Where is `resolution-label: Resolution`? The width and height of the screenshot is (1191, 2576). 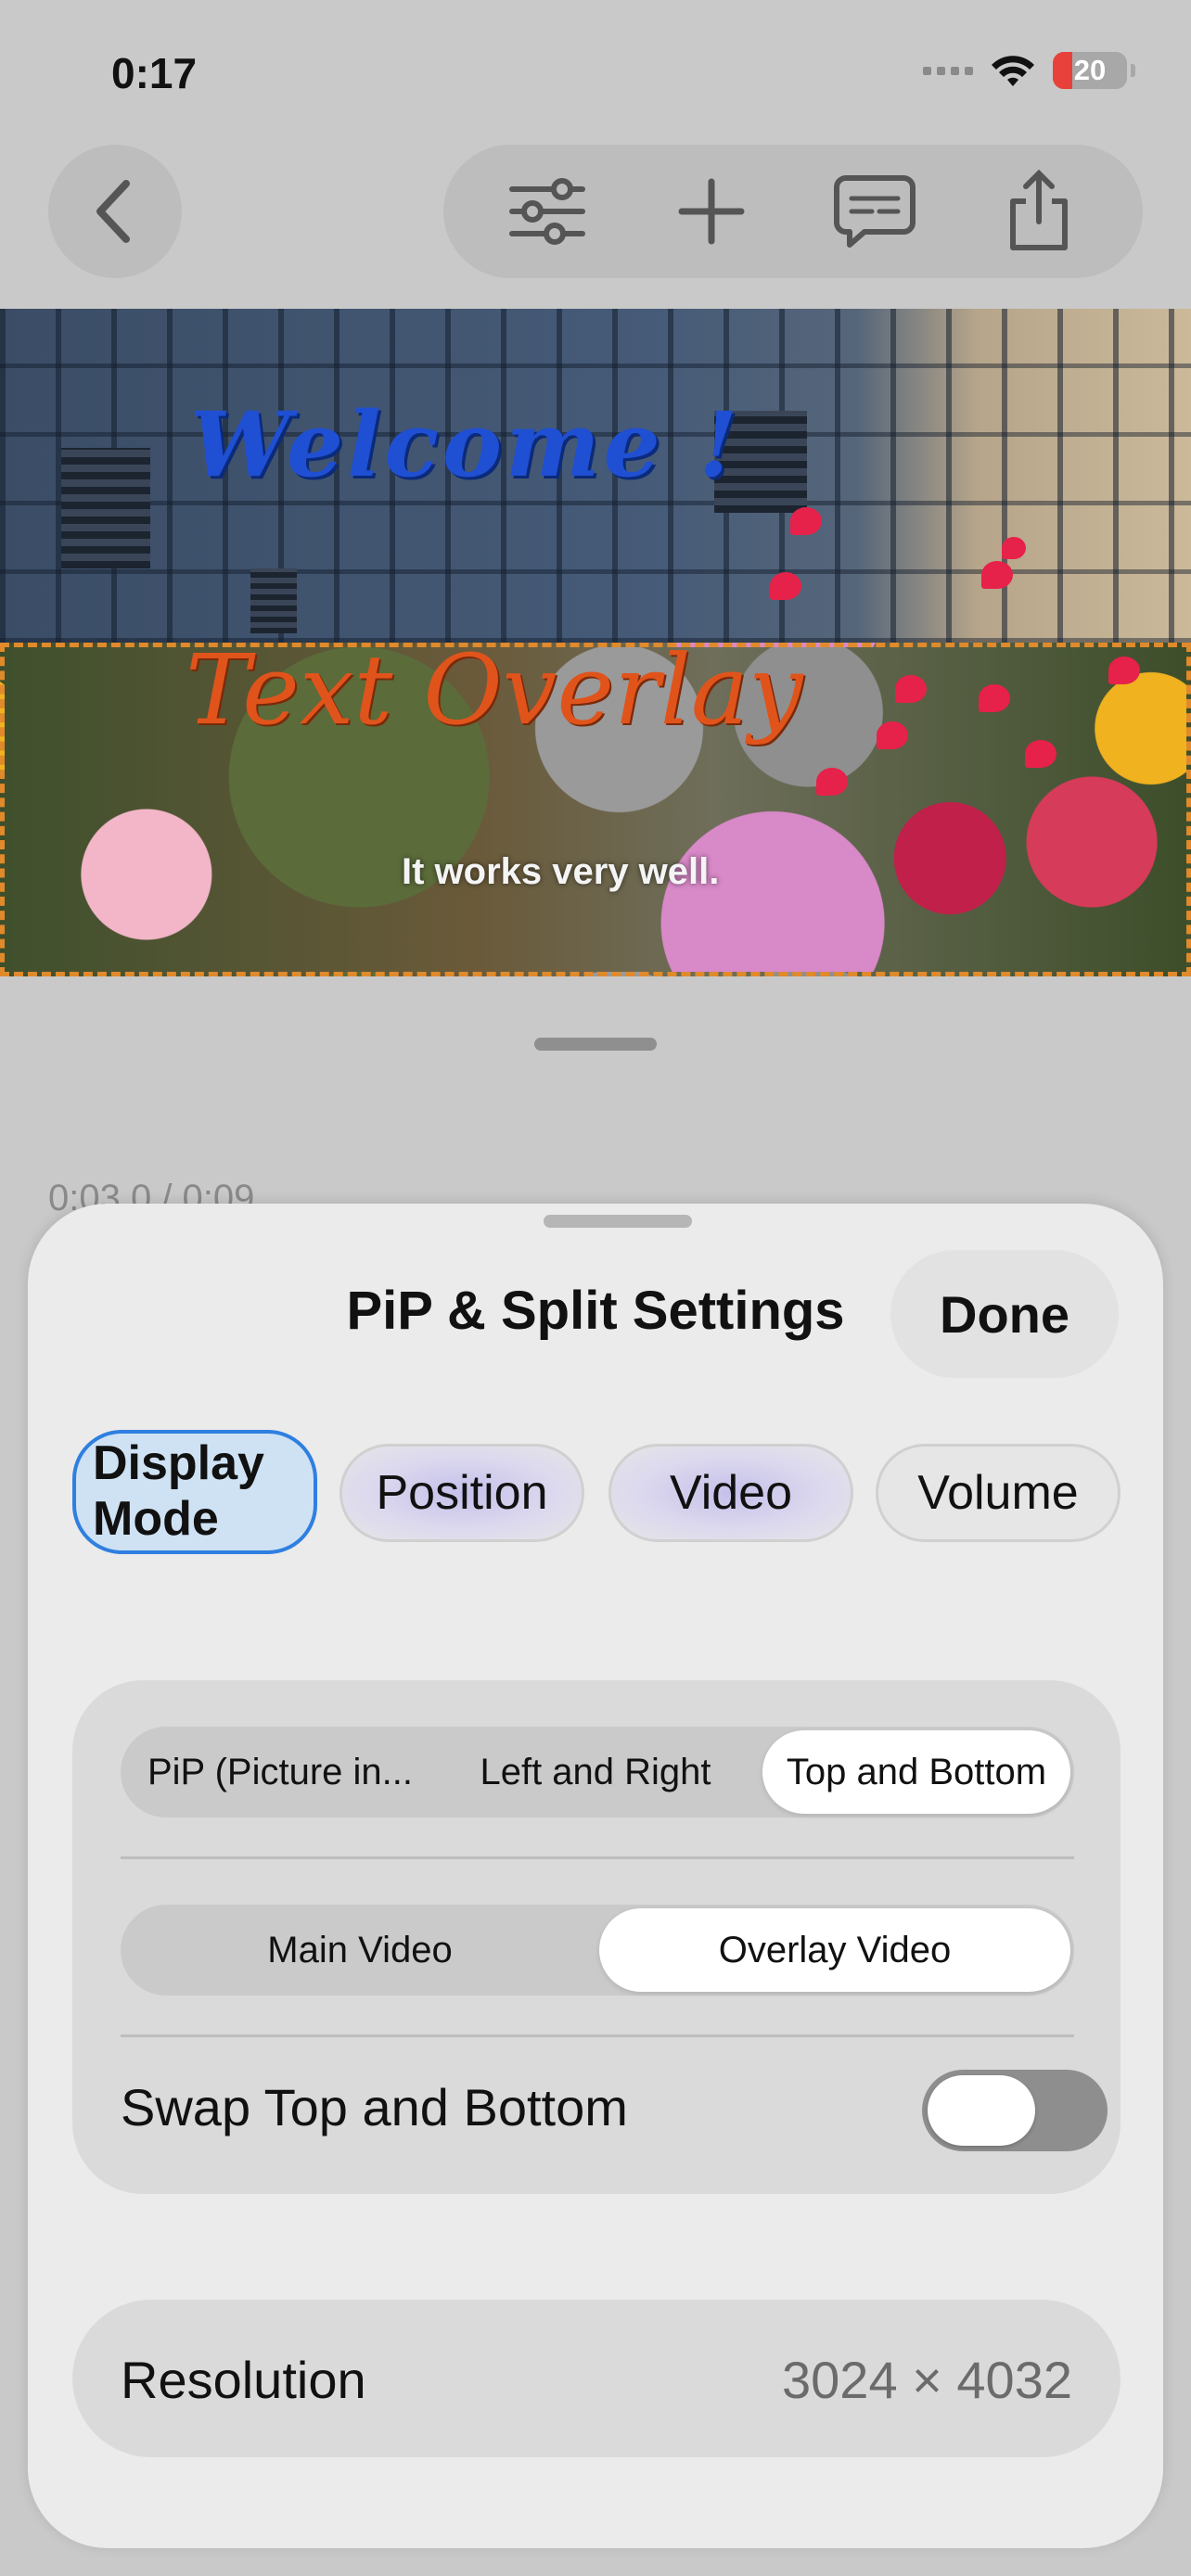
resolution-label: Resolution is located at coordinates (244, 2380).